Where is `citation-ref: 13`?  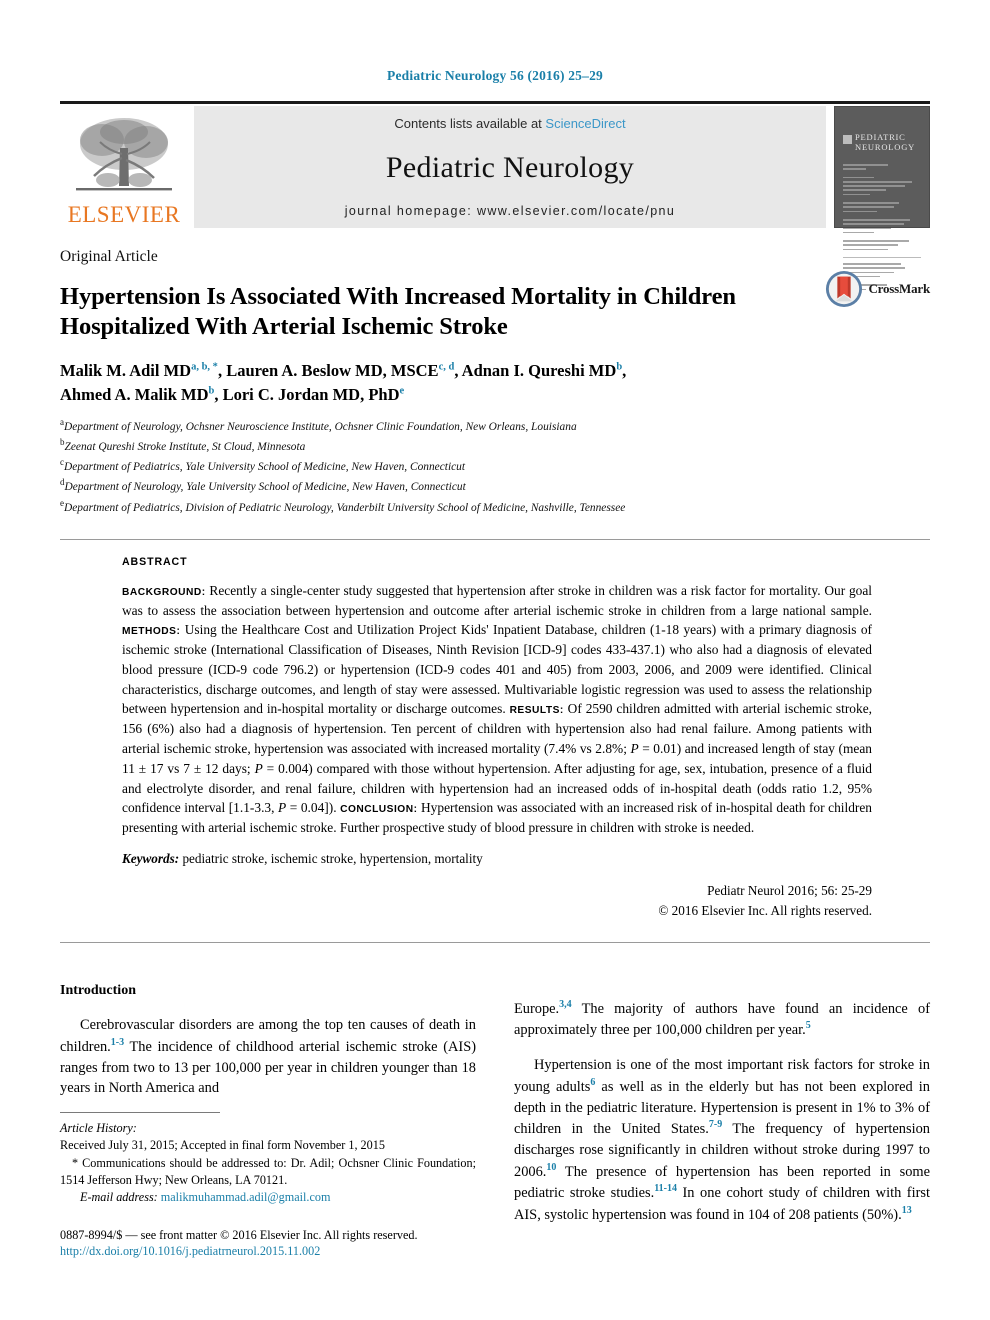
citation-ref: 13 is located at coordinates (907, 1210).